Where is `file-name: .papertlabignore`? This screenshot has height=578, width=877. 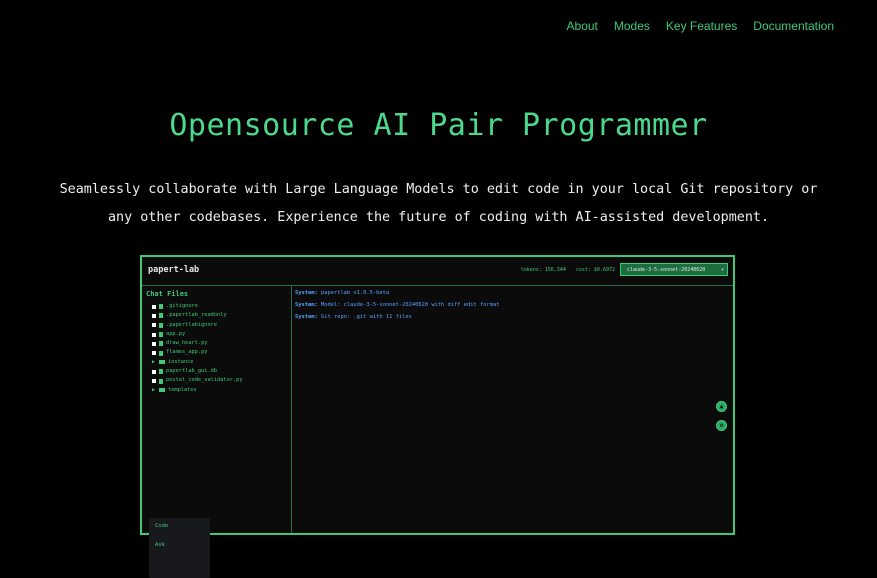 file-name: .papertlabignore is located at coordinates (192, 324).